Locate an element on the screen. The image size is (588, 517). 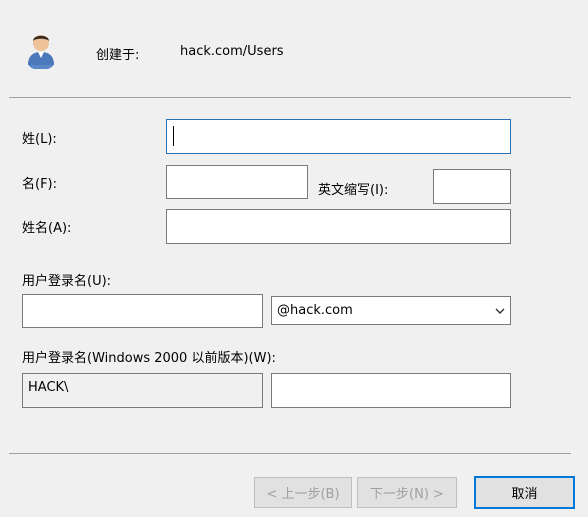
created-in-label: 创建于: is located at coordinates (118, 55).